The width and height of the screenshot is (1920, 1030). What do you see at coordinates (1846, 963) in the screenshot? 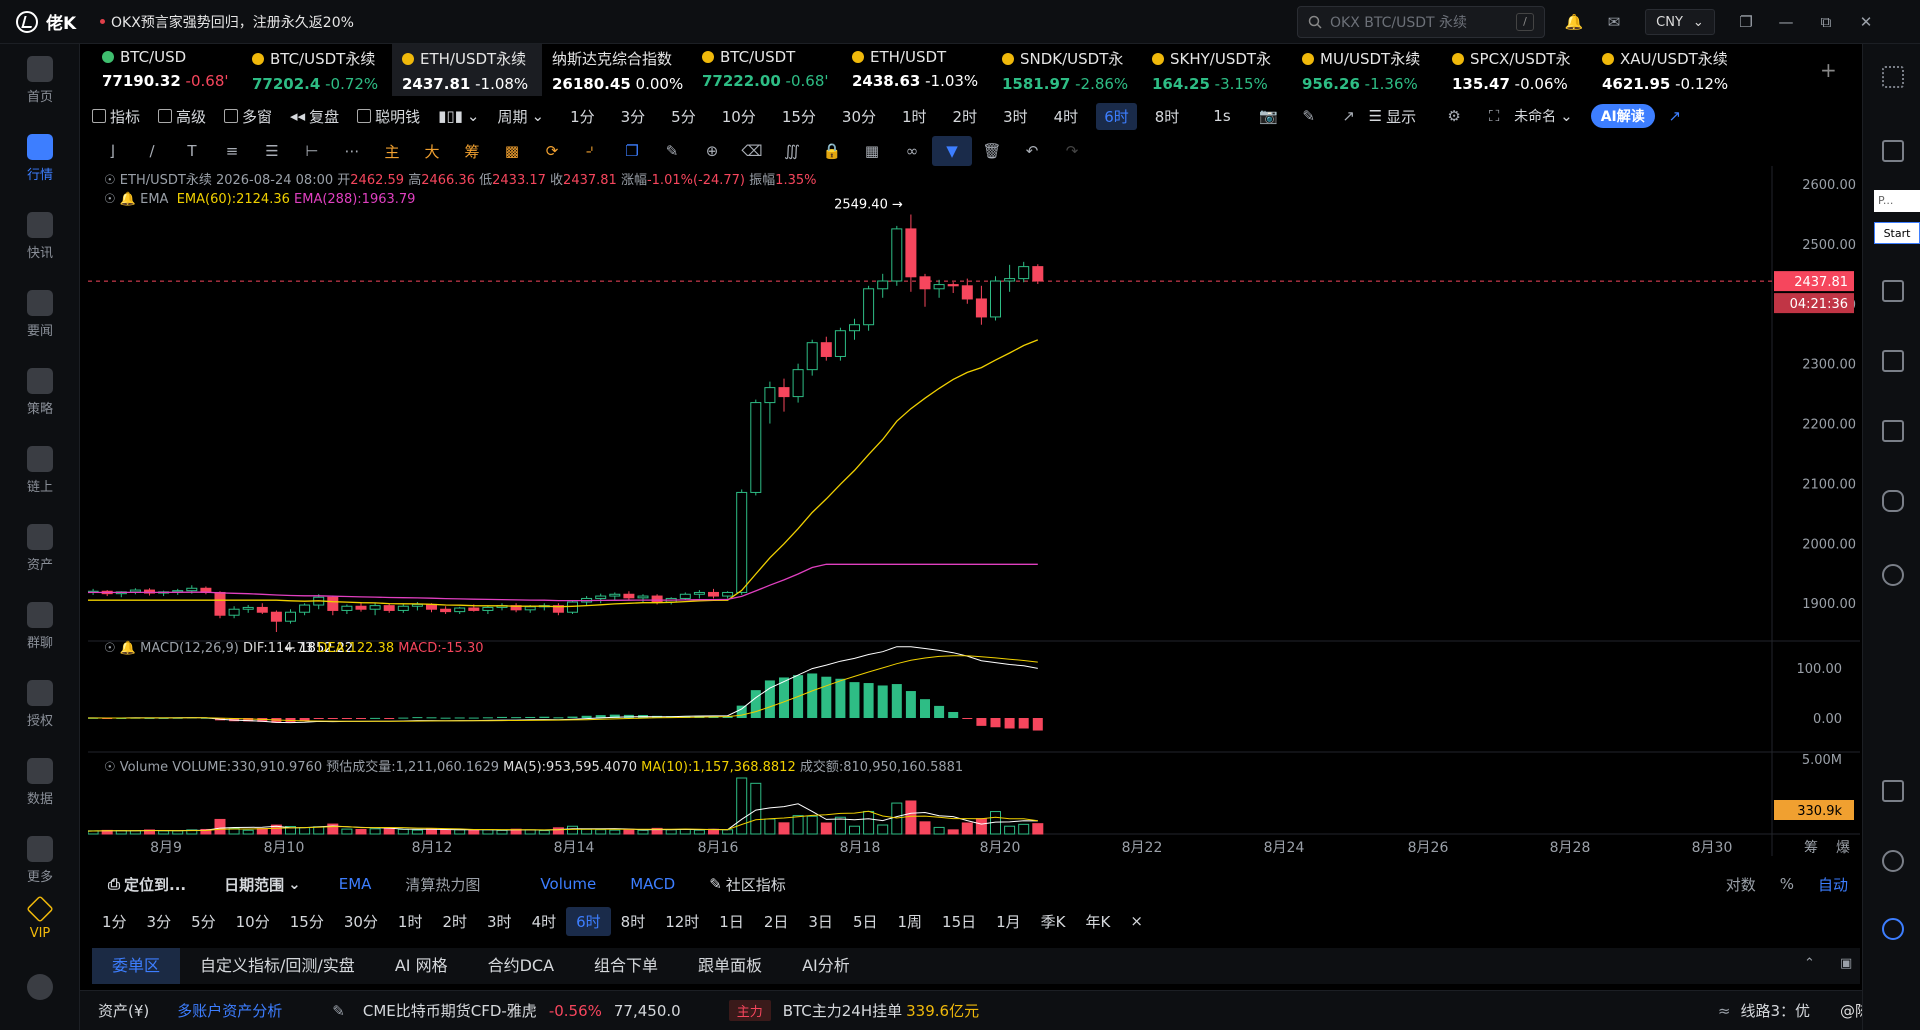
I see `dock-panel-icon: ▣` at bounding box center [1846, 963].